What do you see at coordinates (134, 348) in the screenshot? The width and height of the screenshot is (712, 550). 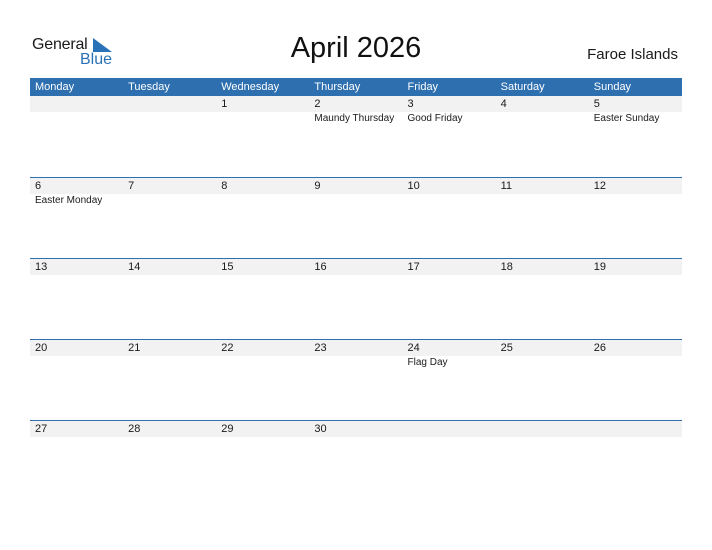 I see `day-number: 21` at bounding box center [134, 348].